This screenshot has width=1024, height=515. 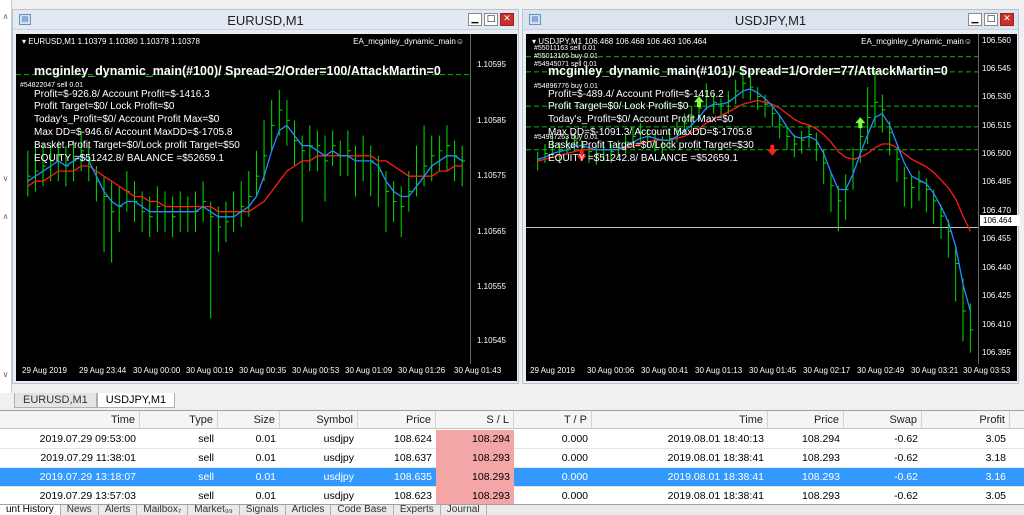 I want to click on cell-close-time: 2019.08.01 18:38:41, so click(x=715, y=458).